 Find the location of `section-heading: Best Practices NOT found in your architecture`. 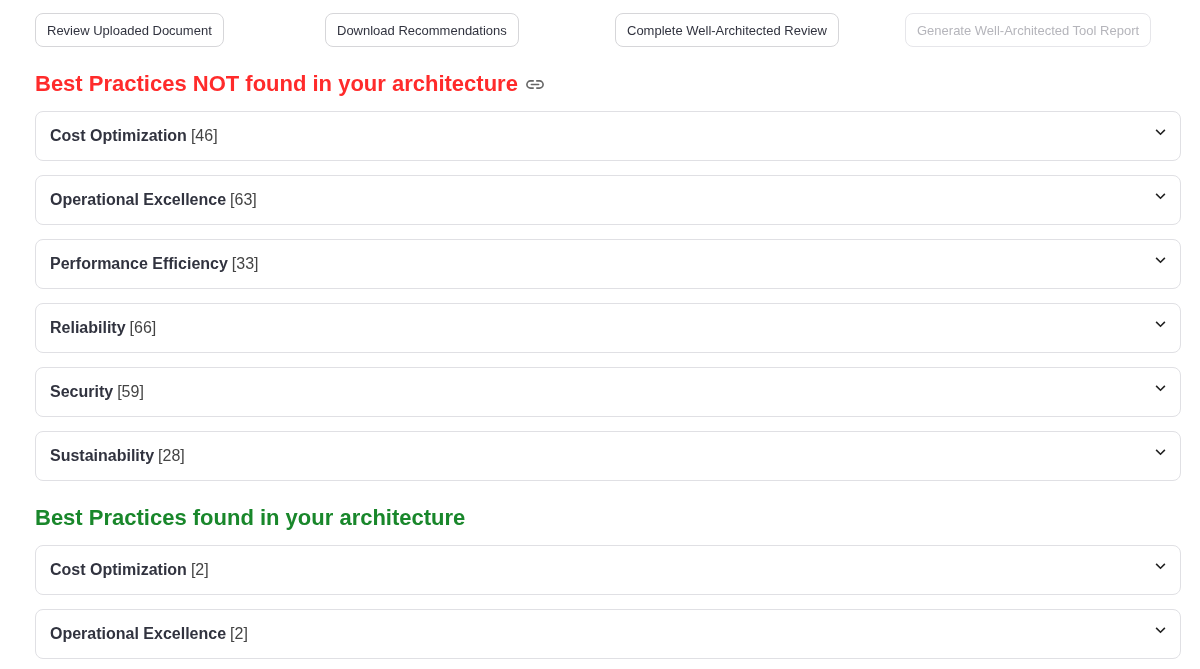

section-heading: Best Practices NOT found in your architecture is located at coordinates (276, 84).